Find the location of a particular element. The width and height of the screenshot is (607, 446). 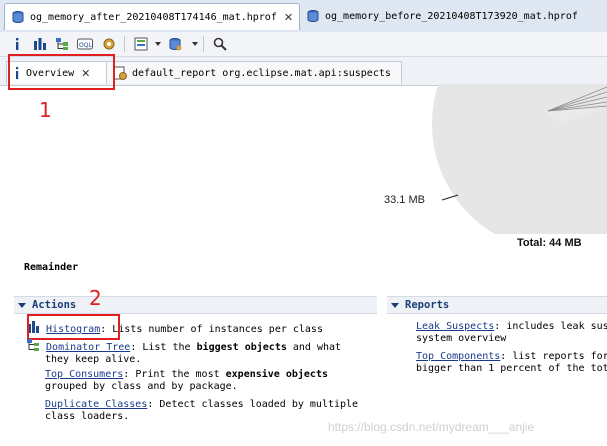

remainder-label: Remainder is located at coordinates (51, 267).